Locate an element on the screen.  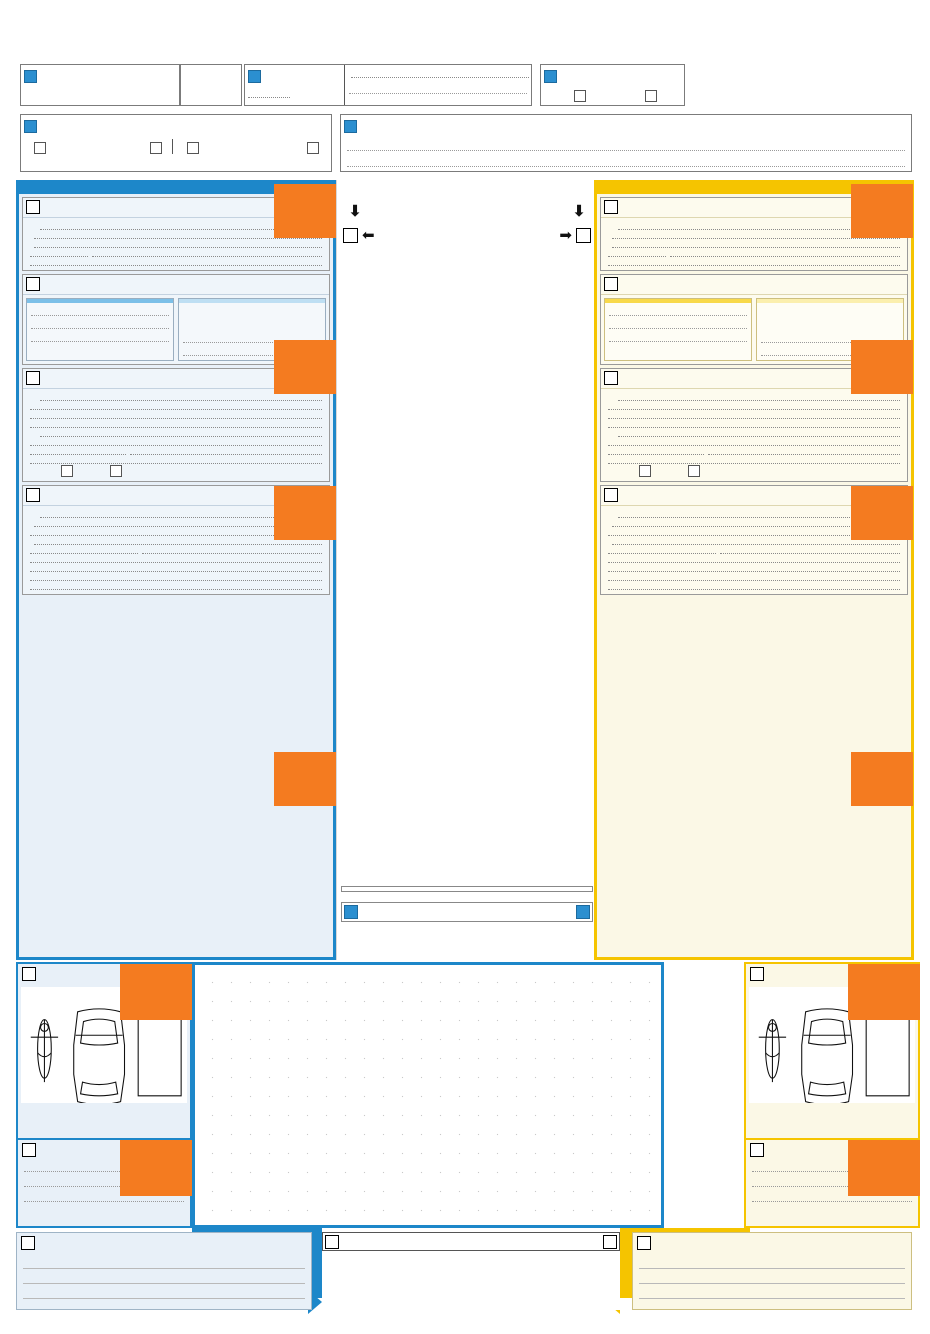
input-temoins-line1 is located at coordinates (626, 146).